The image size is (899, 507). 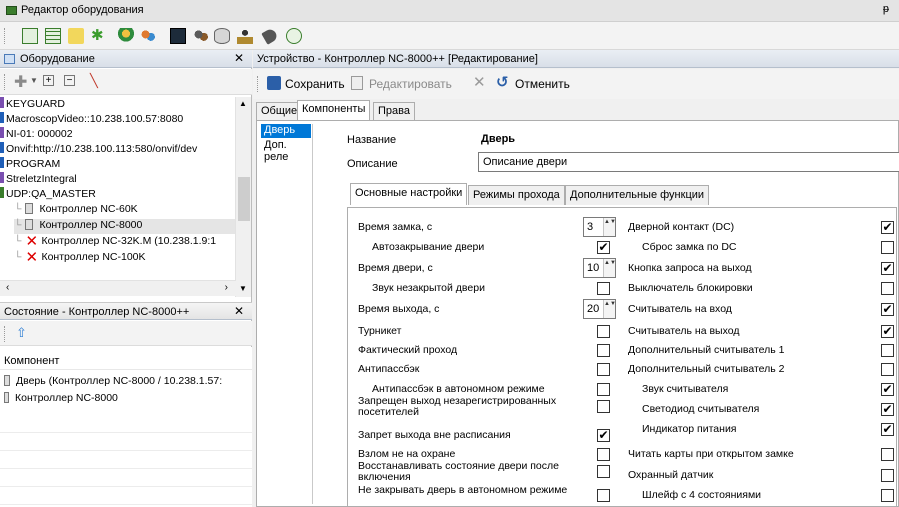 What do you see at coordinates (76, 36) in the screenshot?
I see `notes-icon` at bounding box center [76, 36].